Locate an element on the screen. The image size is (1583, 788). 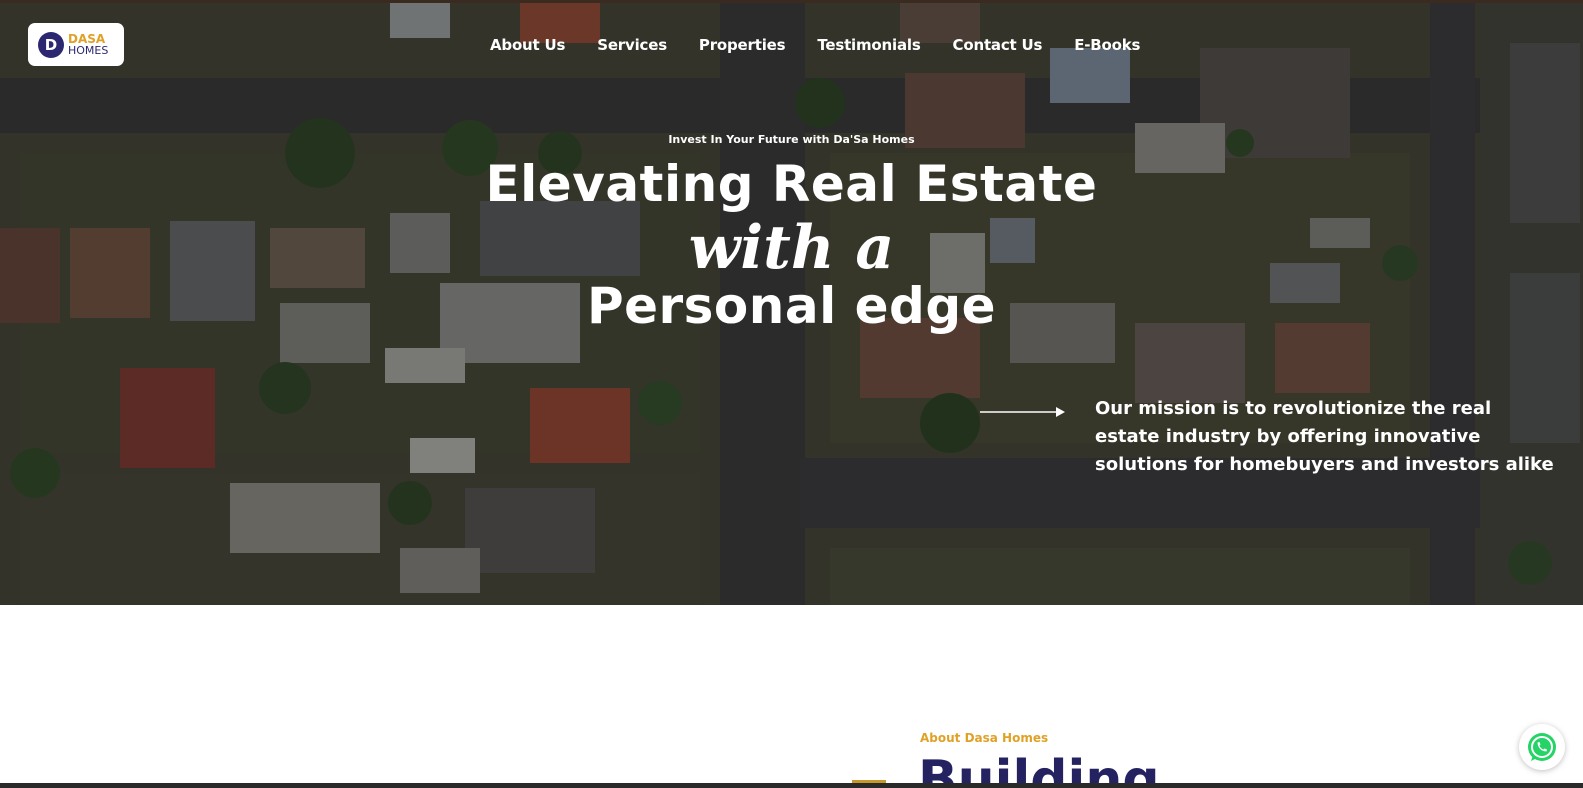
hero-headline-line2: with a is located at coordinates (791, 248).